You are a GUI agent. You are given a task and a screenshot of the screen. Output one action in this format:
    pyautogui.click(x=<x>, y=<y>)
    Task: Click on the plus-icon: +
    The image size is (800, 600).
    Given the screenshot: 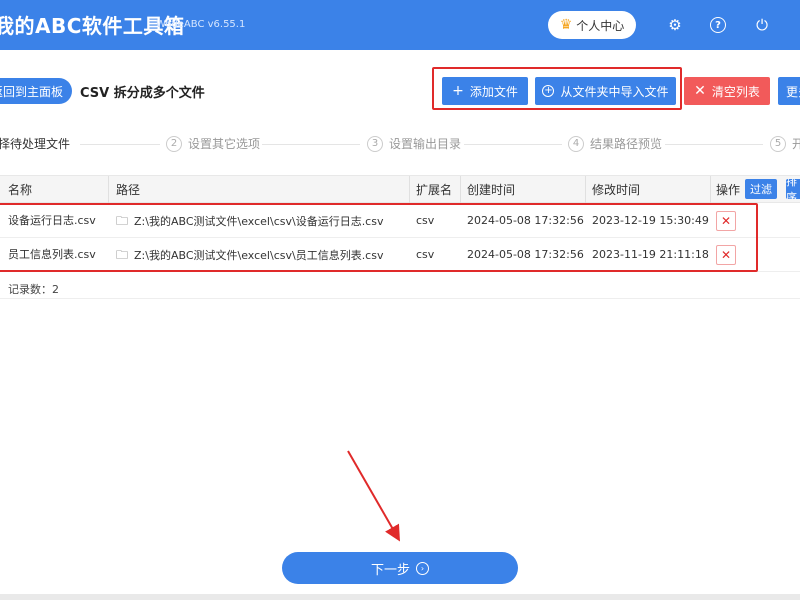 What is the action you would take?
    pyautogui.click(x=458, y=91)
    